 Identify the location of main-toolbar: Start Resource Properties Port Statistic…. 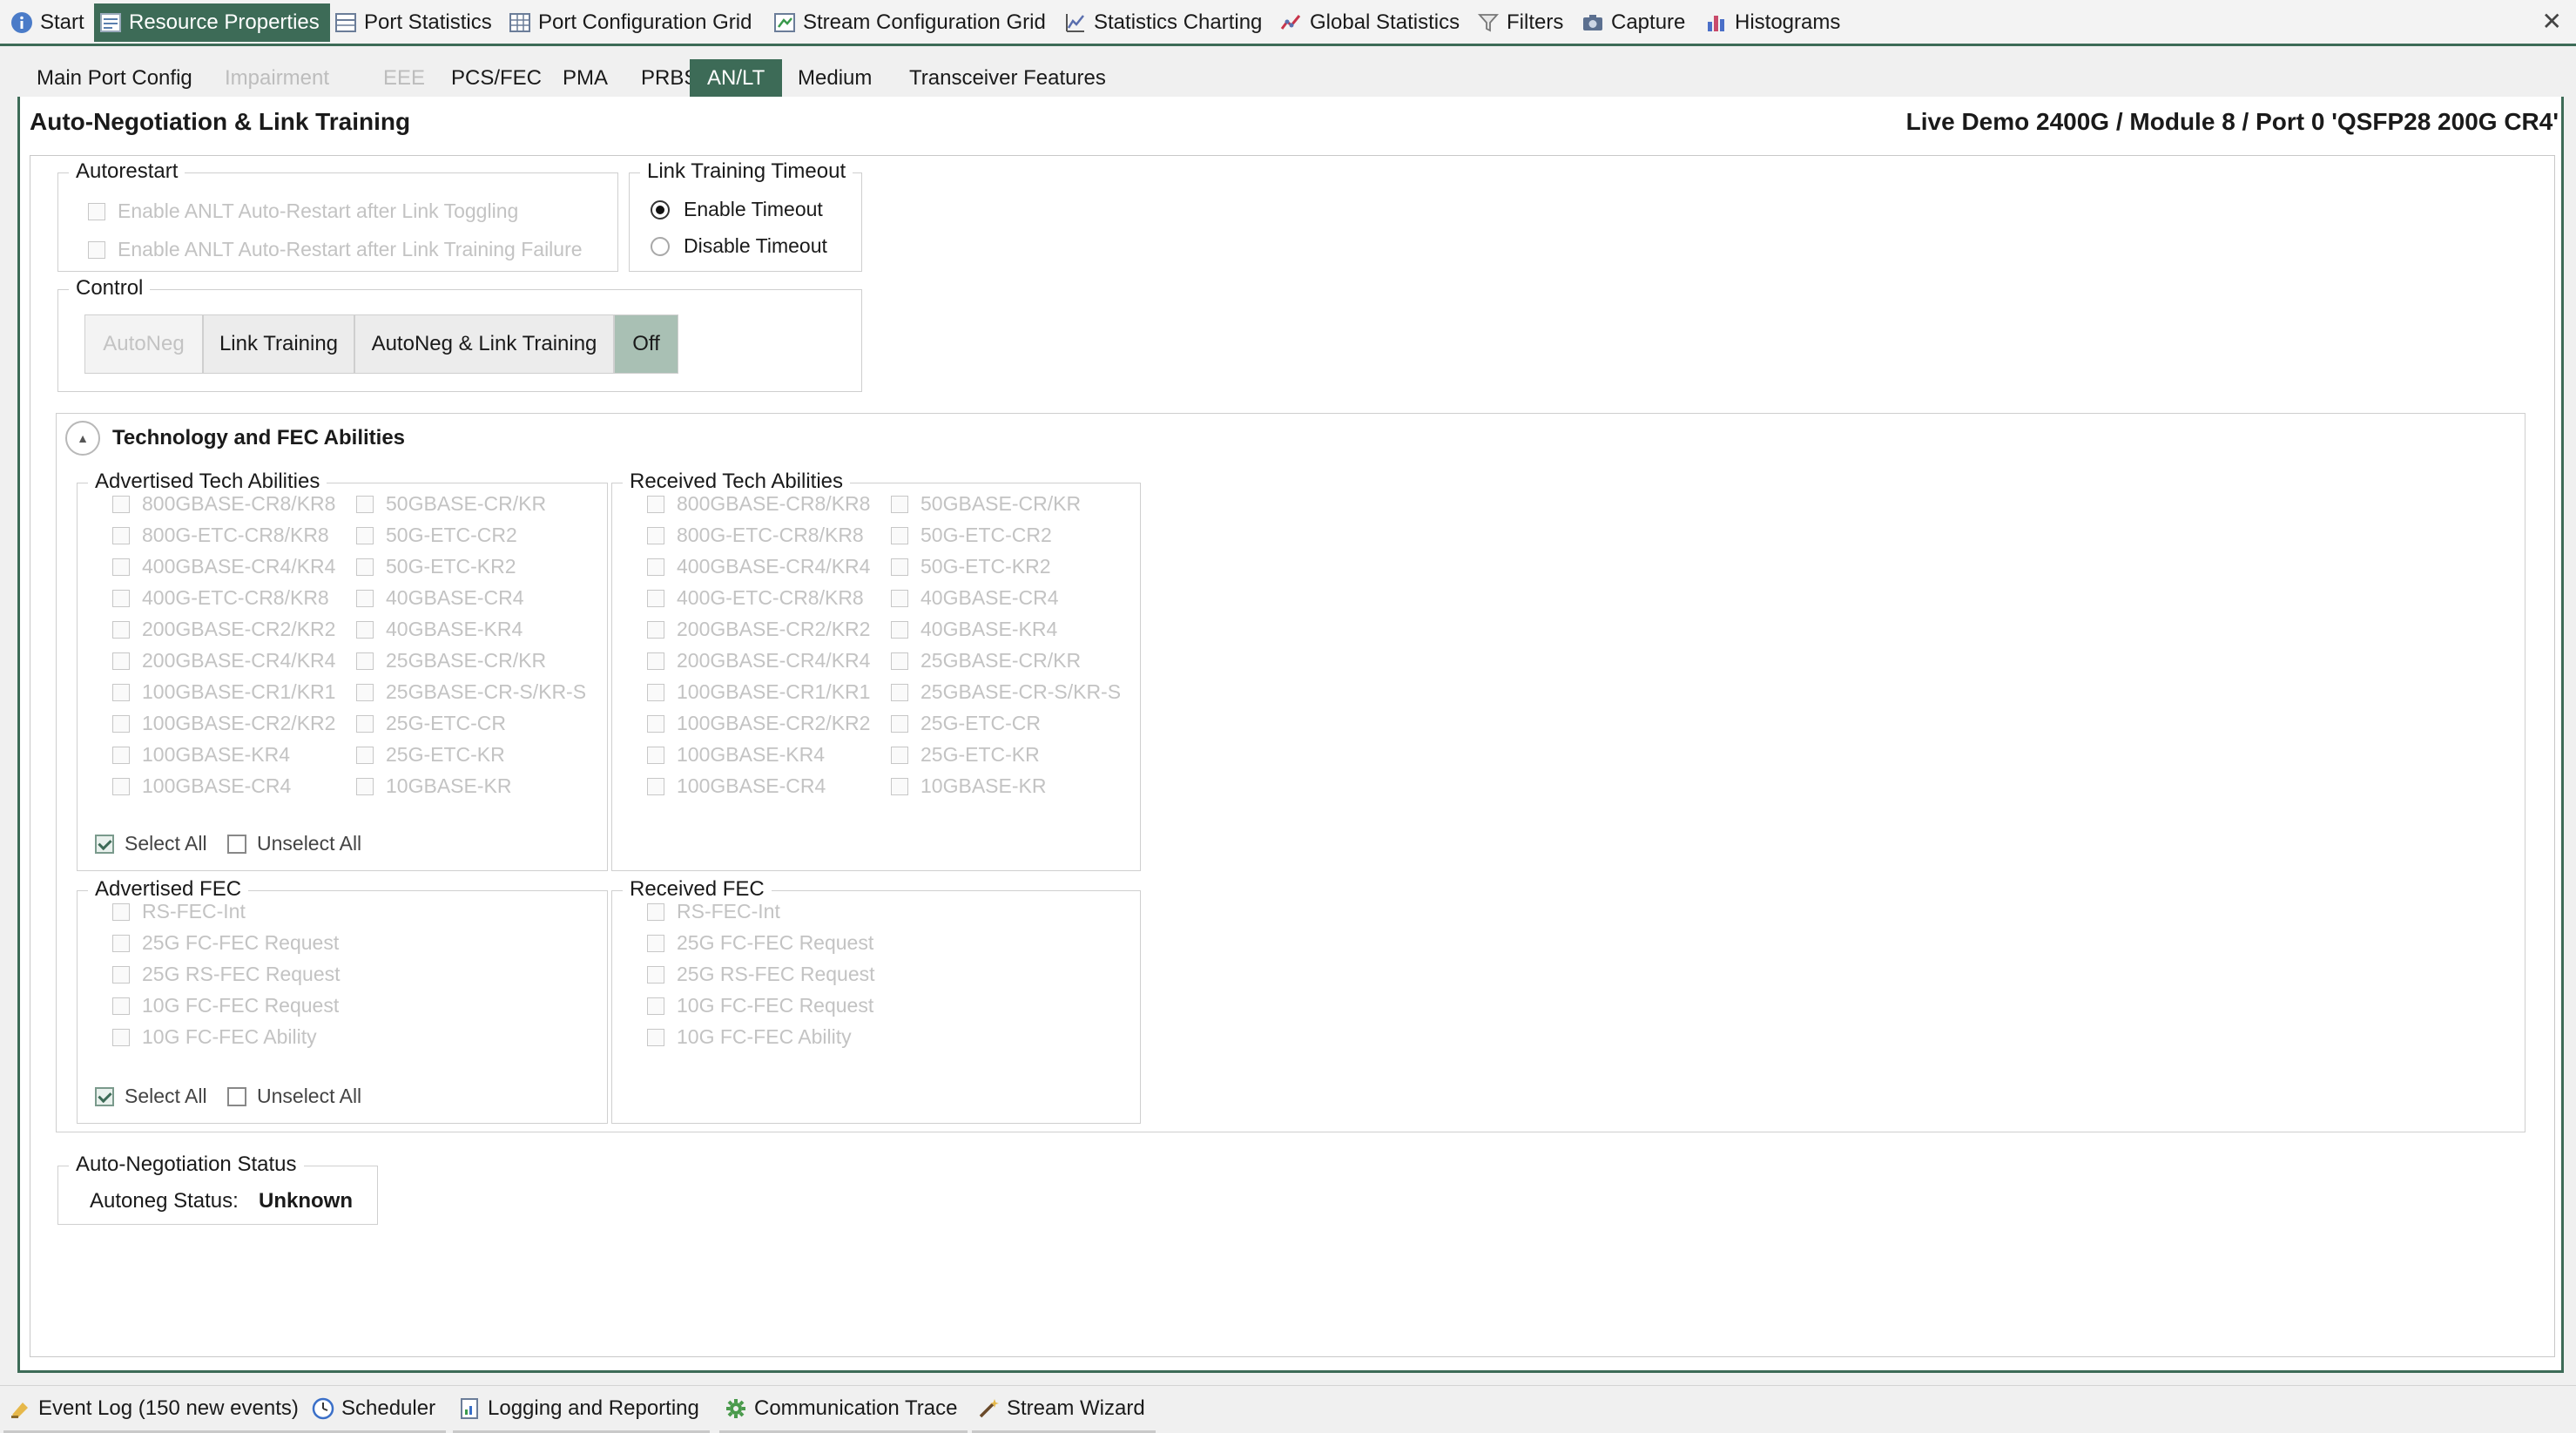
(1288, 23).